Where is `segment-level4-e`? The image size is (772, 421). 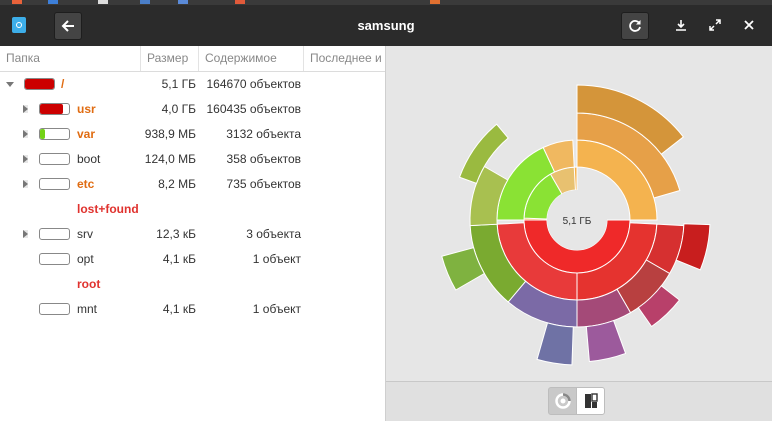
segment-level4-e is located at coordinates (555, 344).